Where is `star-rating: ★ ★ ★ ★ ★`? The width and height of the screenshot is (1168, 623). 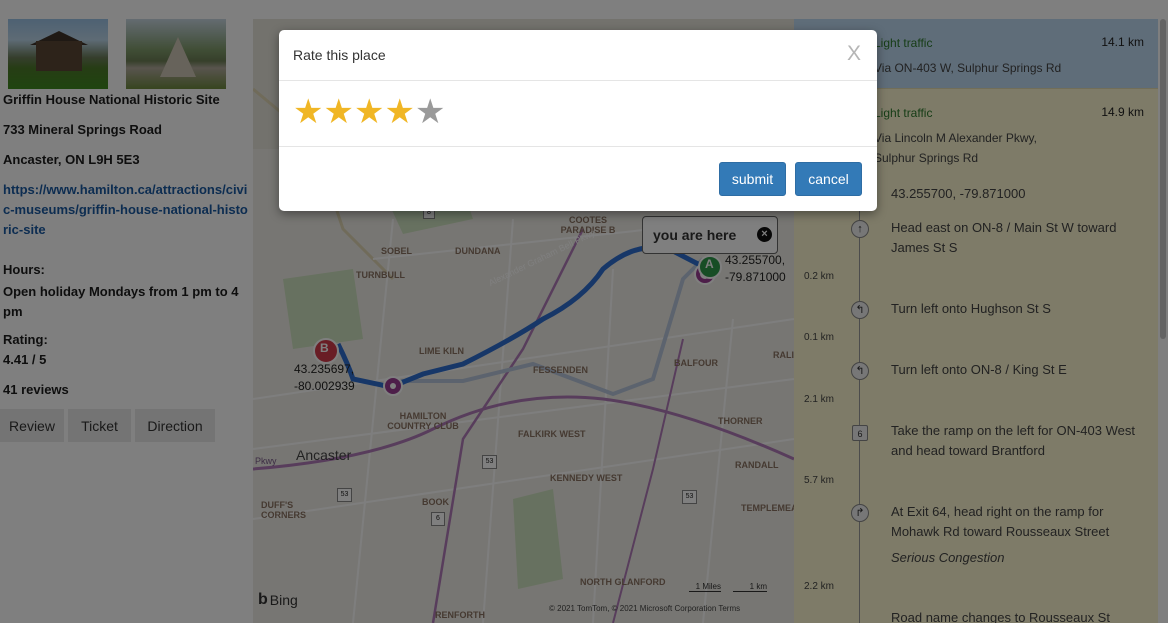
star-rating: ★ ★ ★ ★ ★ is located at coordinates (369, 112).